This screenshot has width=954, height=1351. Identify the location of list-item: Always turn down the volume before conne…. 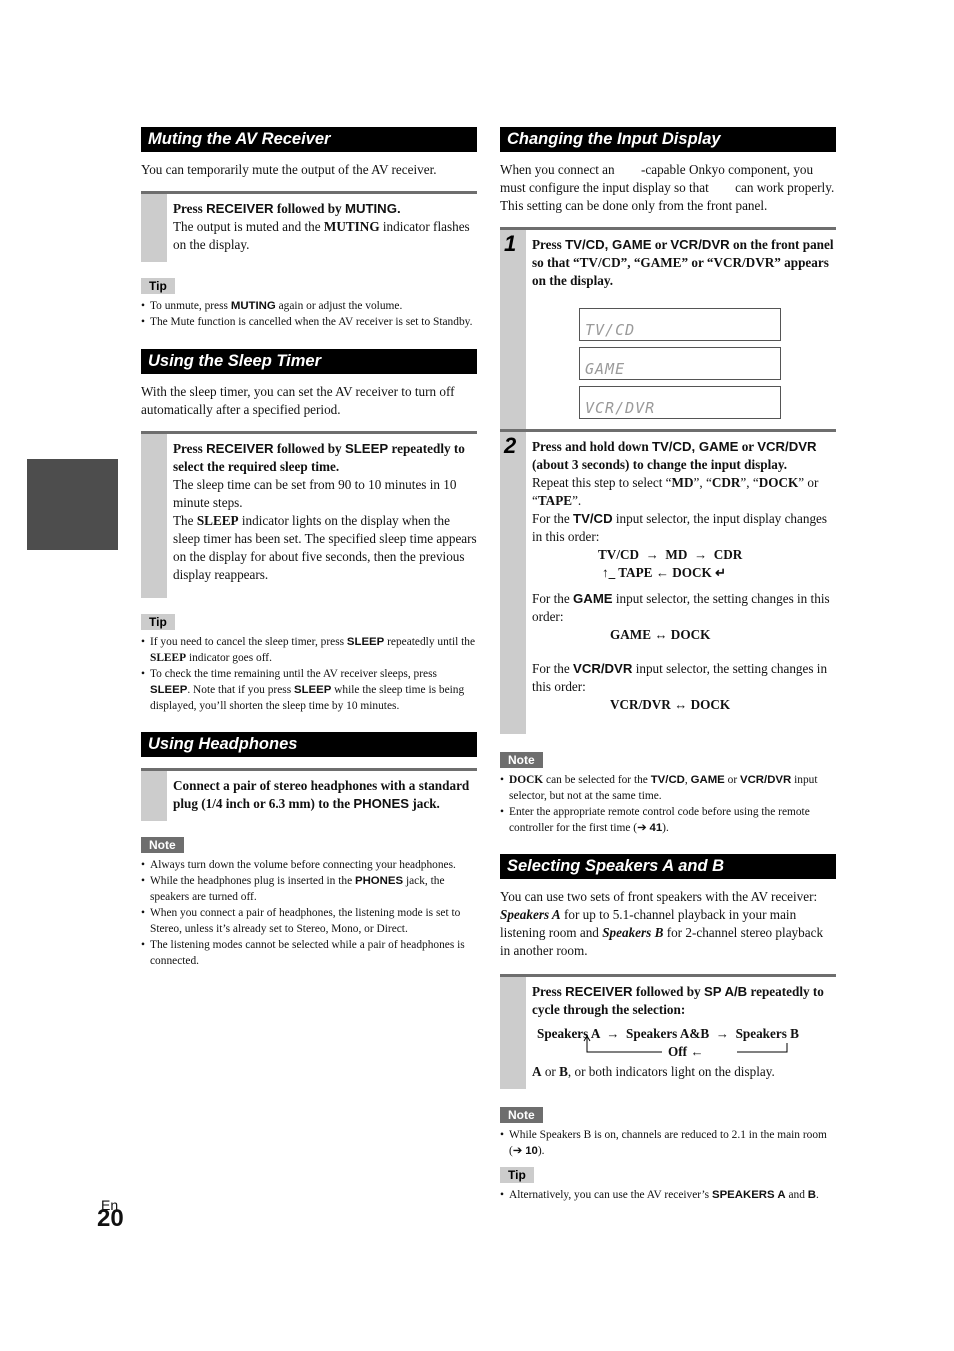
(309, 865).